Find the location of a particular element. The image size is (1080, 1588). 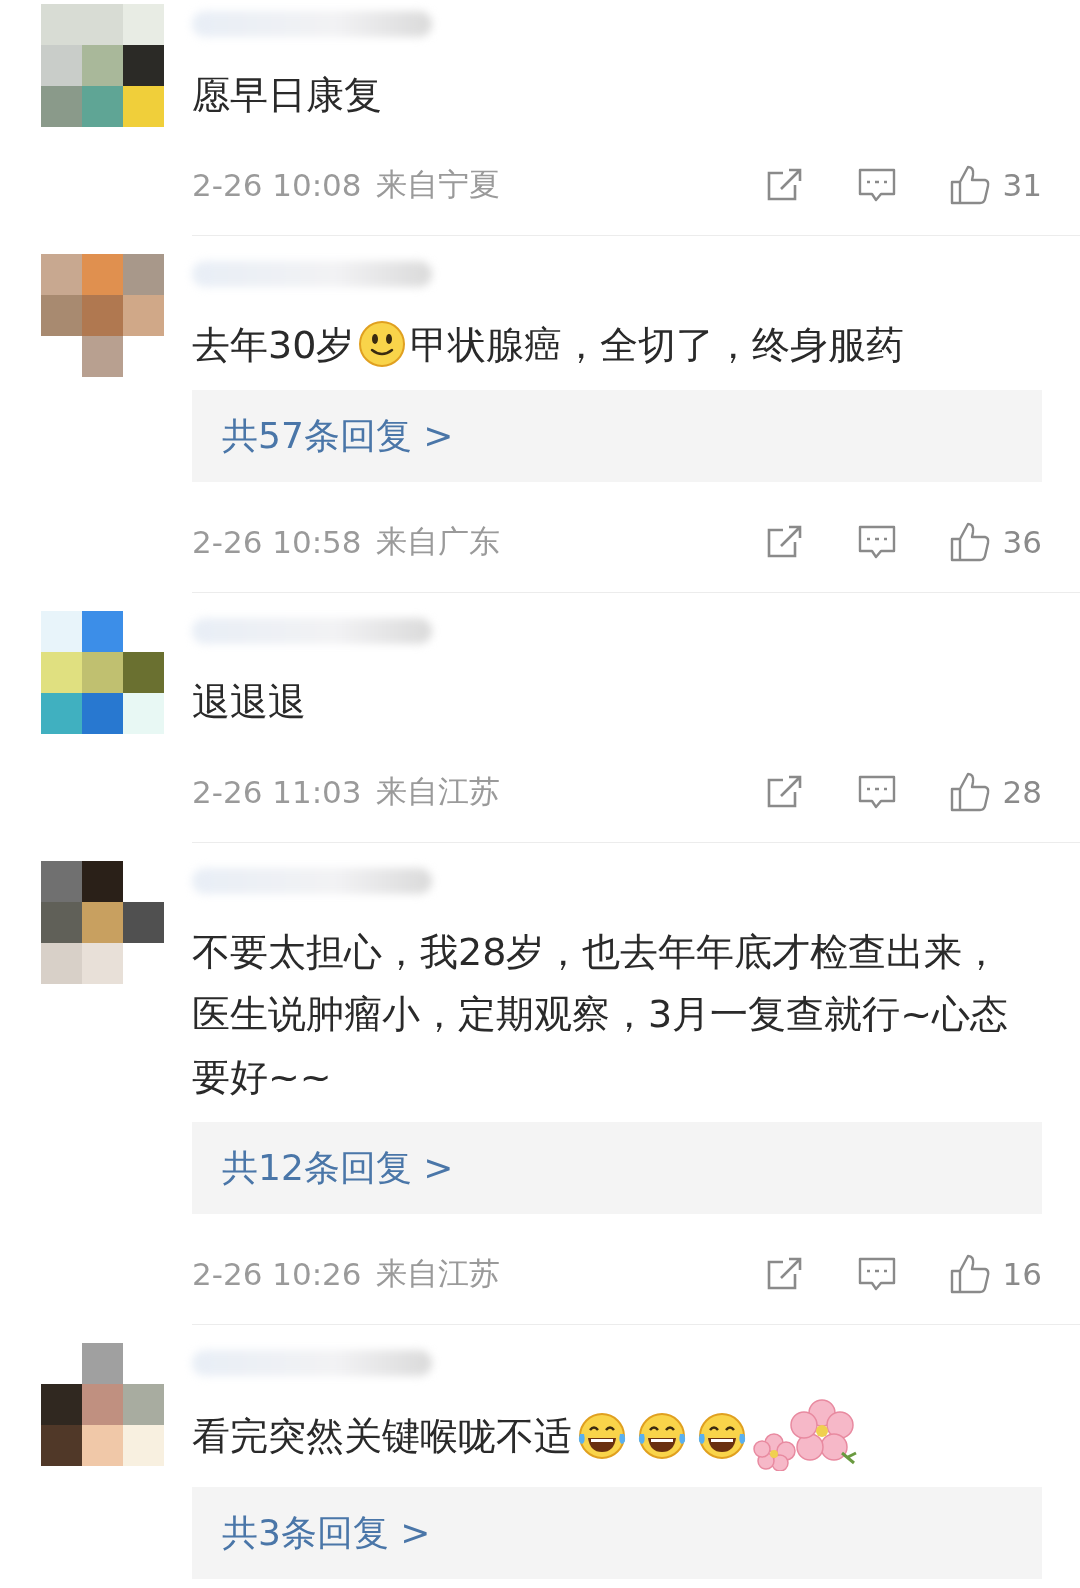

comment-time: 2-26 11:03 is located at coordinates (277, 791).